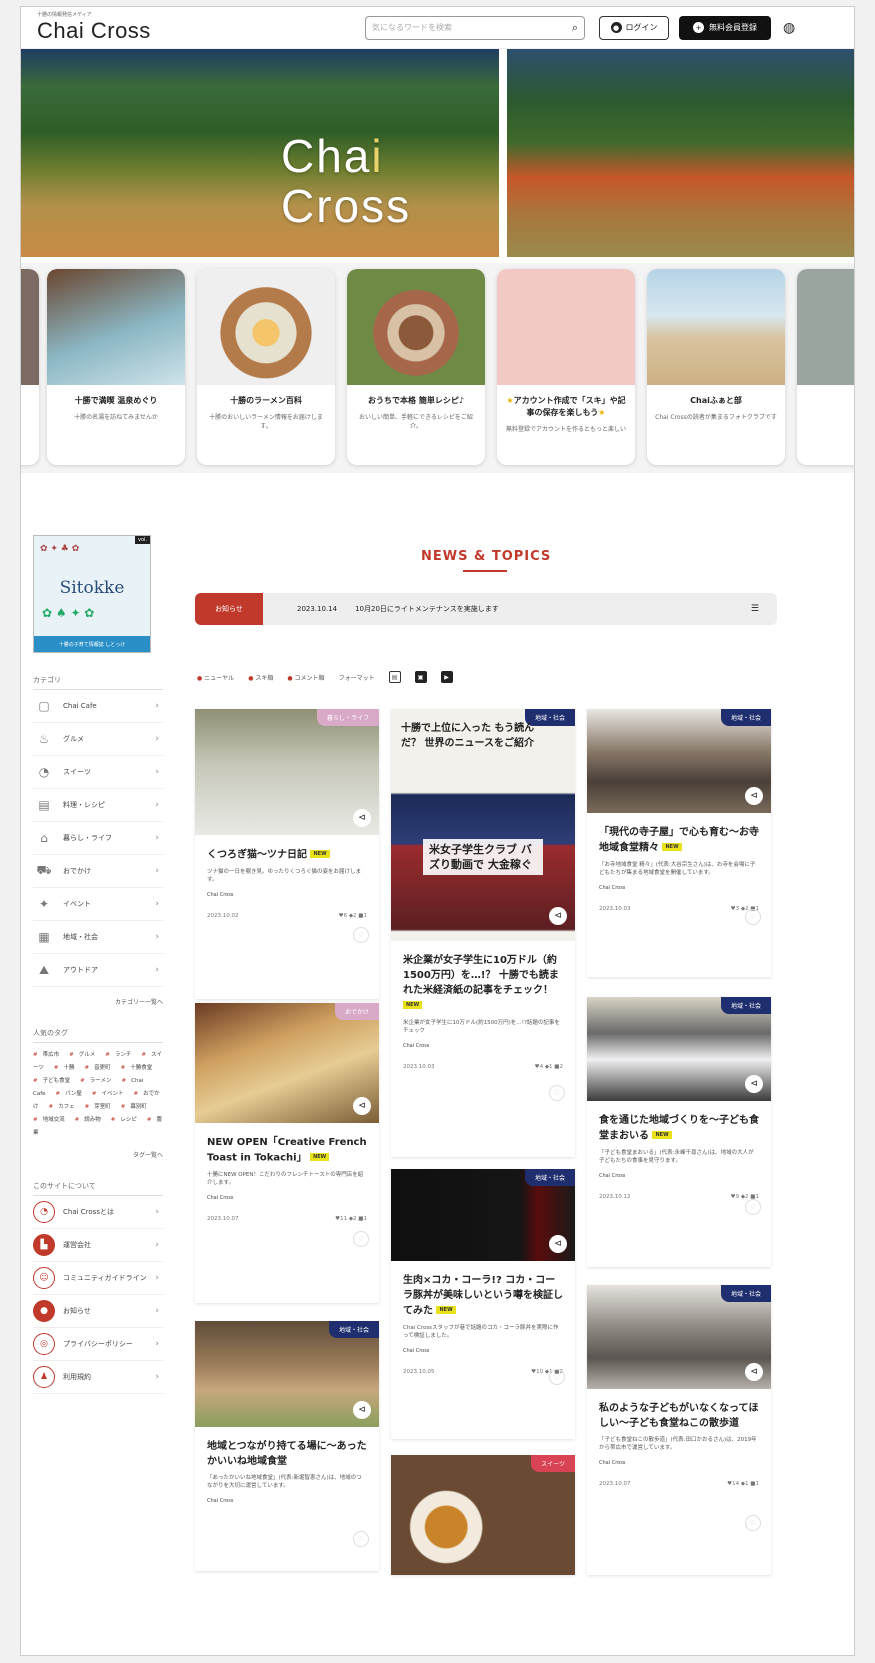 The image size is (875, 1663). I want to click on hero-title-part1: Cha, so click(326, 156).